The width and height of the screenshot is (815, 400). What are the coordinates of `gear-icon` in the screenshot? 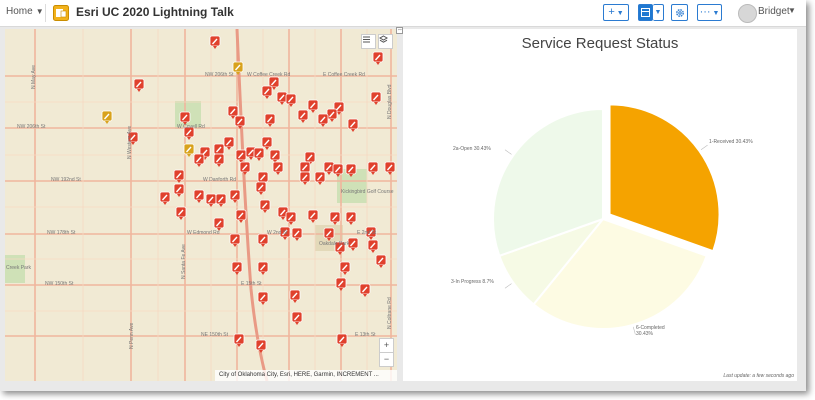 It's located at (679, 13).